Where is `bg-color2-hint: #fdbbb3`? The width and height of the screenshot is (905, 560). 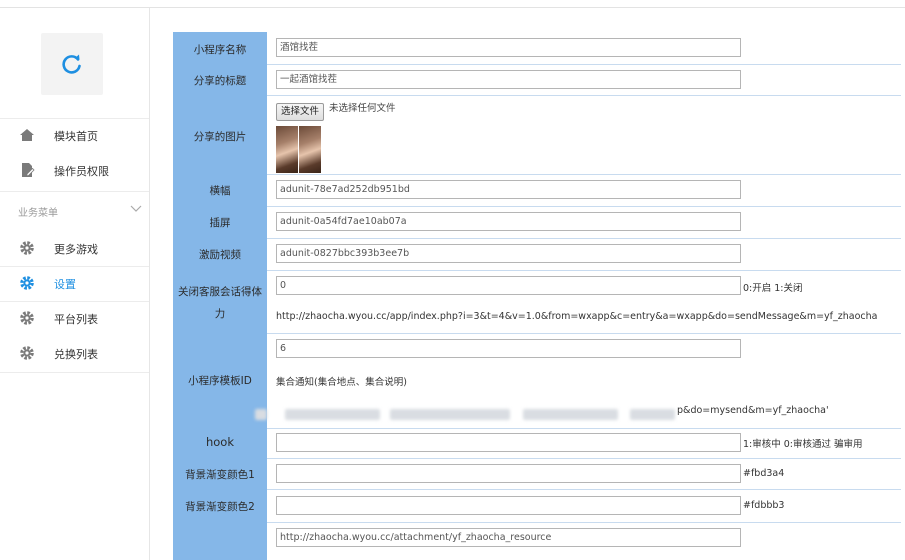
bg-color2-hint: #fdbbb3 is located at coordinates (764, 505).